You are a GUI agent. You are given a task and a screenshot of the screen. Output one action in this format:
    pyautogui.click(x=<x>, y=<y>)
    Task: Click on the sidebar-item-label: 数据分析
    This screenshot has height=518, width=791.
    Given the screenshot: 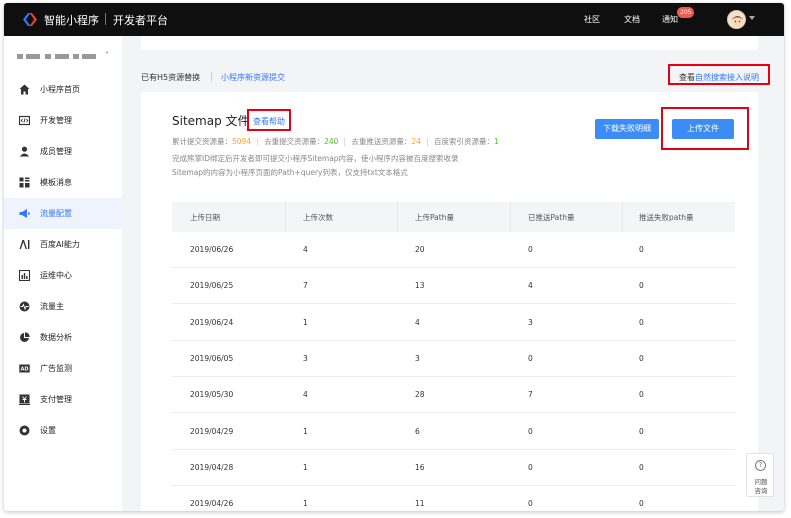 What is the action you would take?
    pyautogui.click(x=56, y=337)
    